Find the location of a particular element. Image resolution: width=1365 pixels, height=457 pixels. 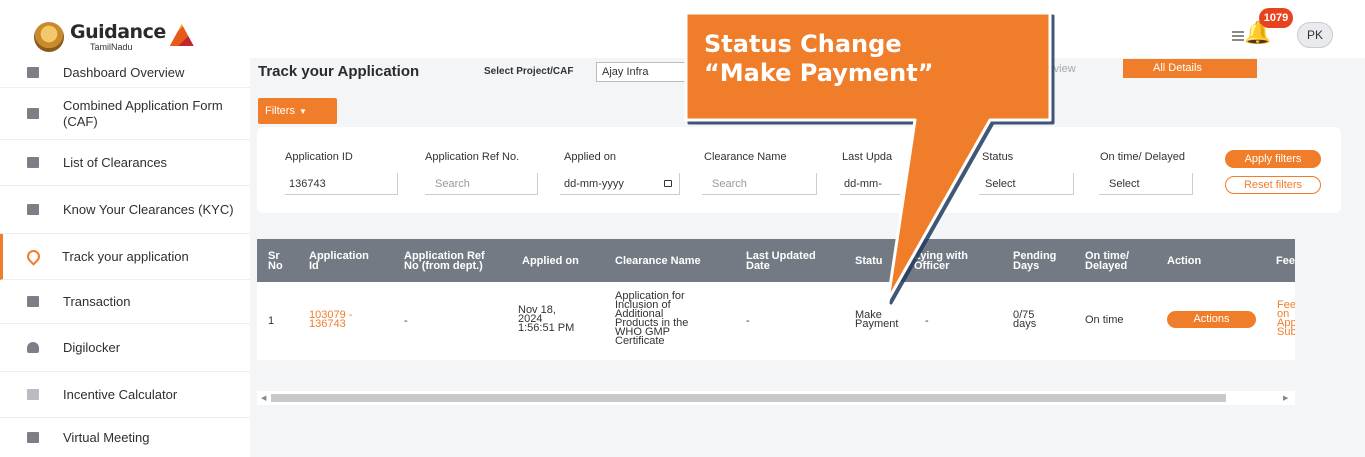

callout-line-1: Status Change is located at coordinates (803, 44).